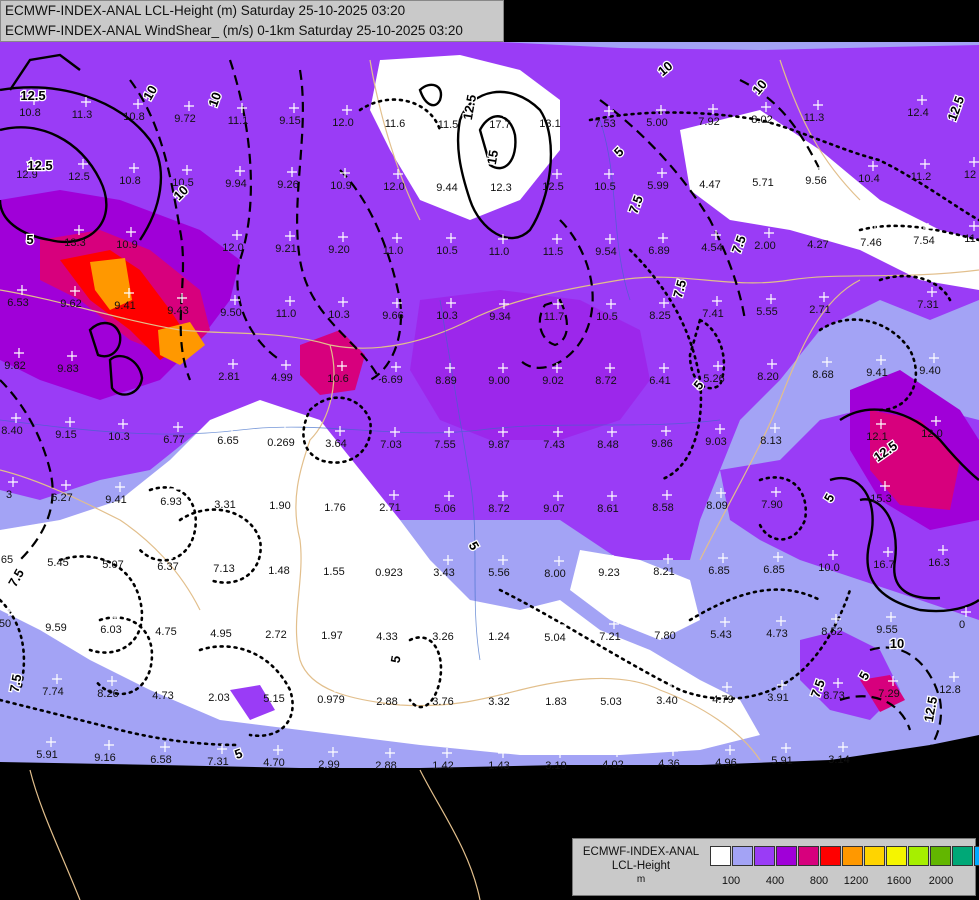 The image size is (979, 900). What do you see at coordinates (107, 694) in the screenshot?
I see `map-value-label: 8.26` at bounding box center [107, 694].